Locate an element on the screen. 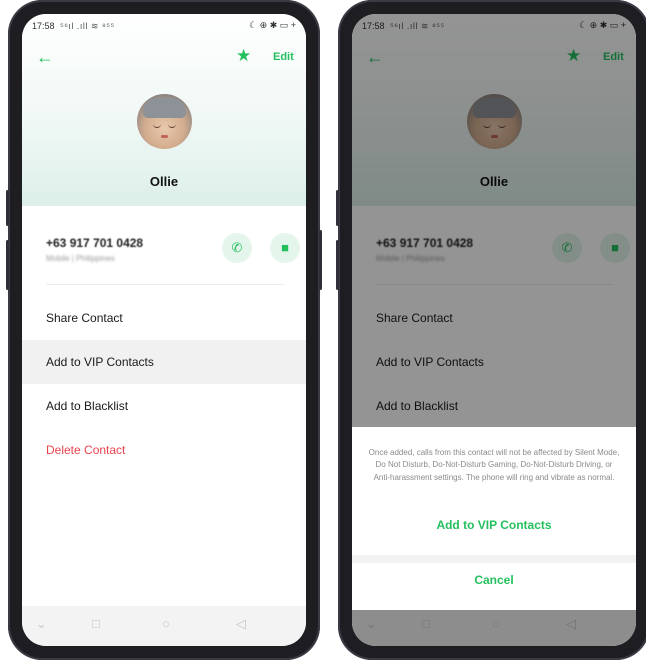 Image resolution: width=646 pixels, height=666 pixels. delete-contact-item: Delete Contact is located at coordinates (164, 450).